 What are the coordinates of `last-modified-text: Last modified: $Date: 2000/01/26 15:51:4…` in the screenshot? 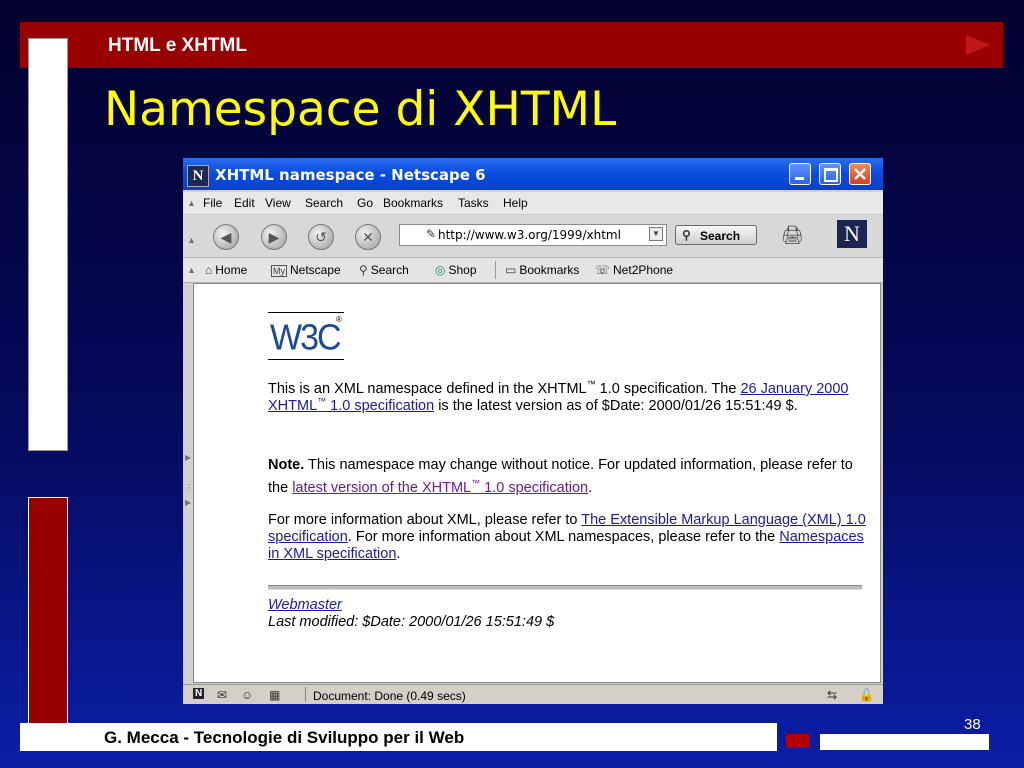 It's located at (411, 622).